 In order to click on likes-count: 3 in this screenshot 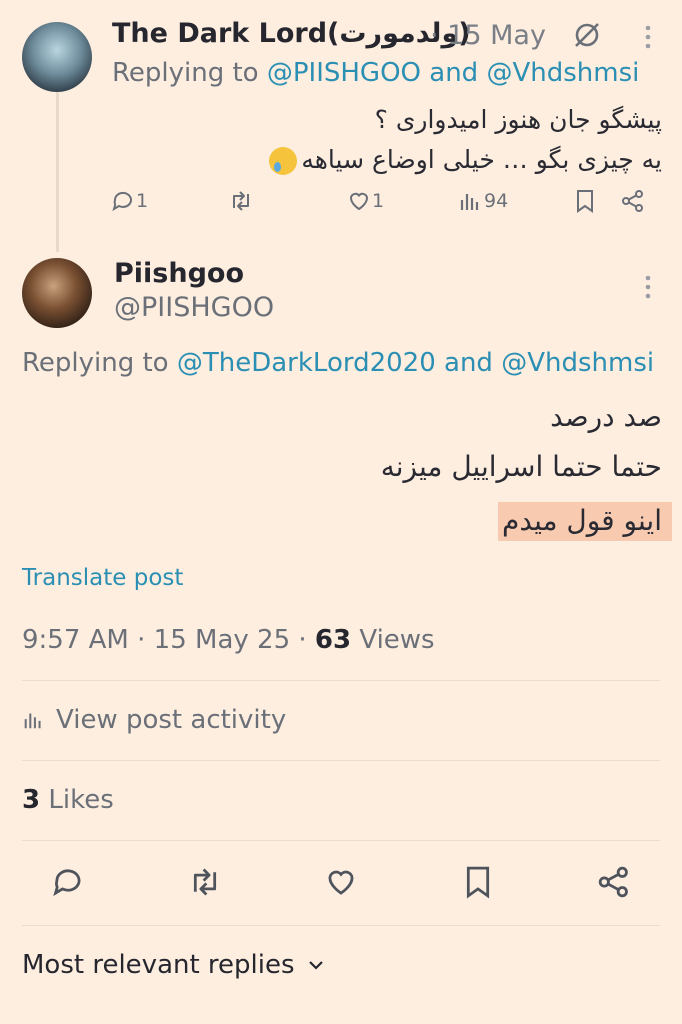, I will do `click(31, 800)`.